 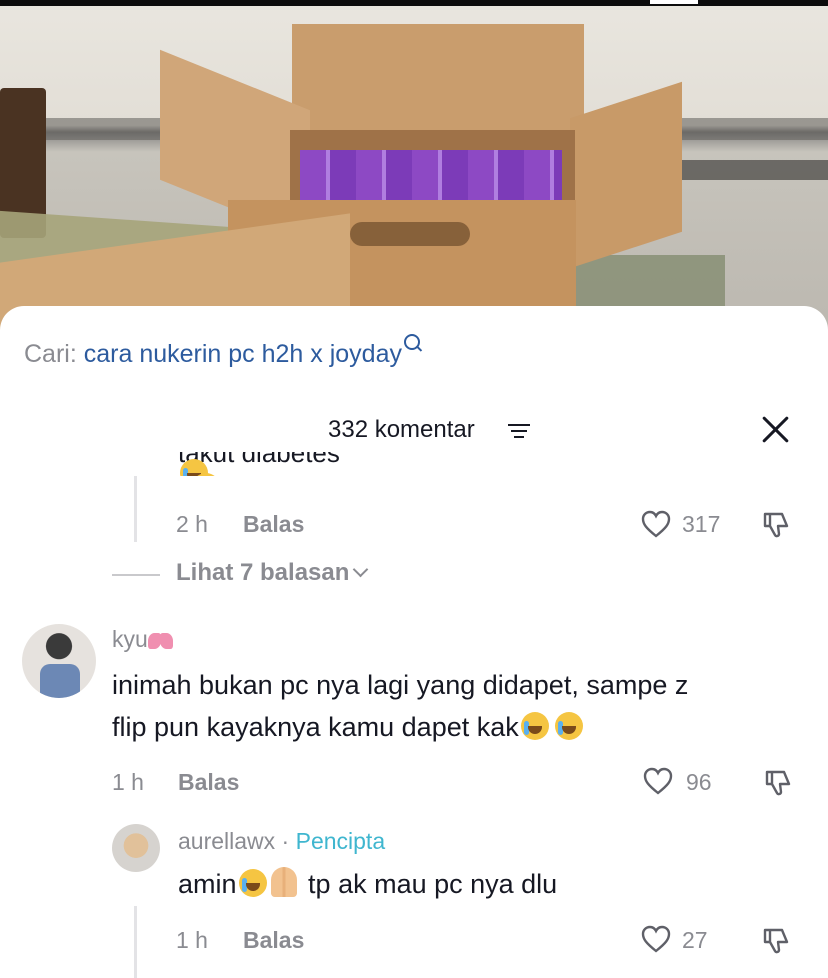 I want to click on chevron-down-icon, so click(x=361, y=569).